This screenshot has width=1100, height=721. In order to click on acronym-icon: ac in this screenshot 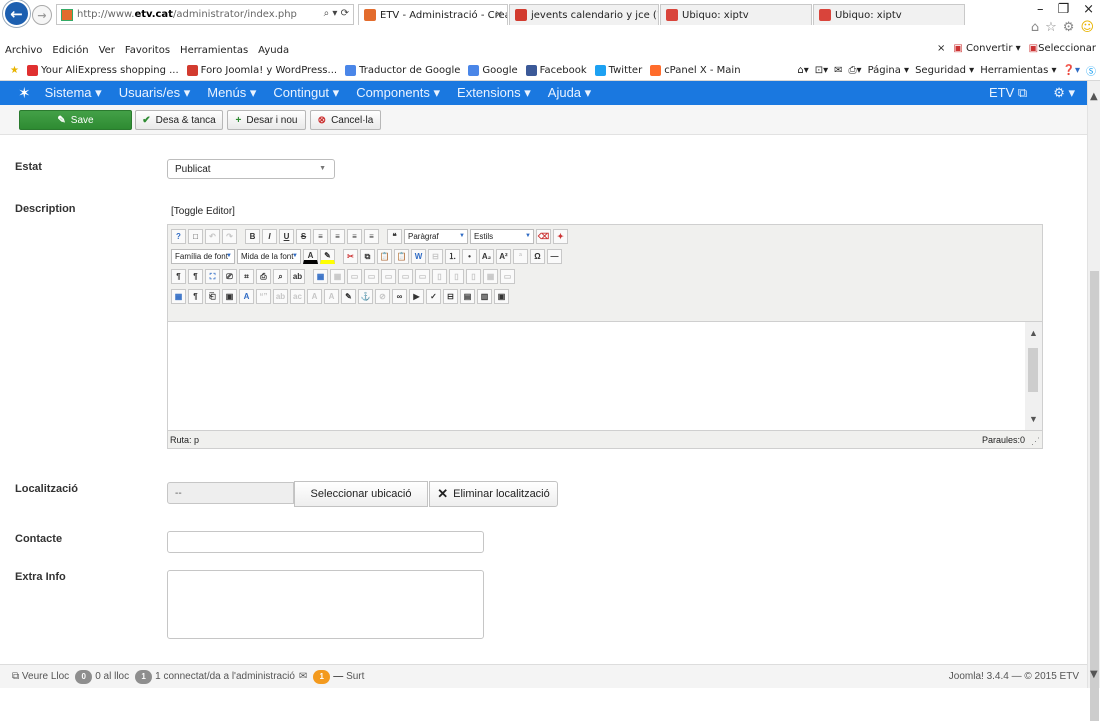, I will do `click(297, 296)`.